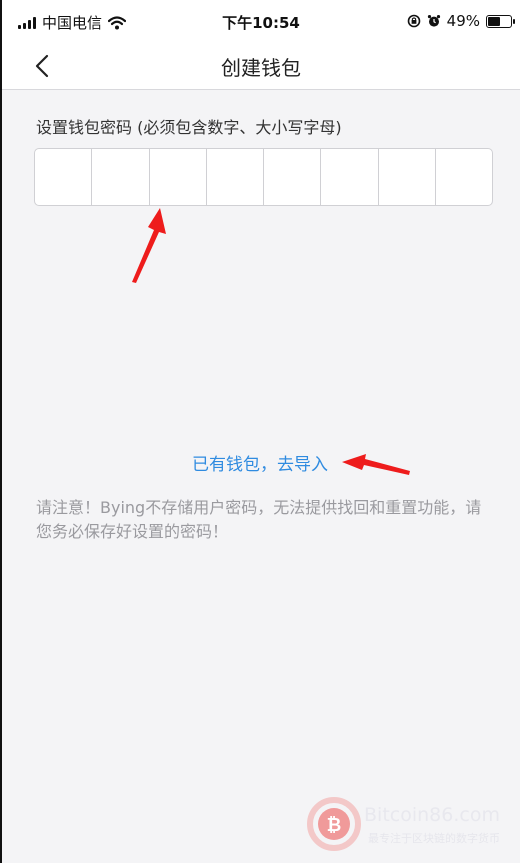  What do you see at coordinates (433, 21) in the screenshot?
I see `alarm-icon` at bounding box center [433, 21].